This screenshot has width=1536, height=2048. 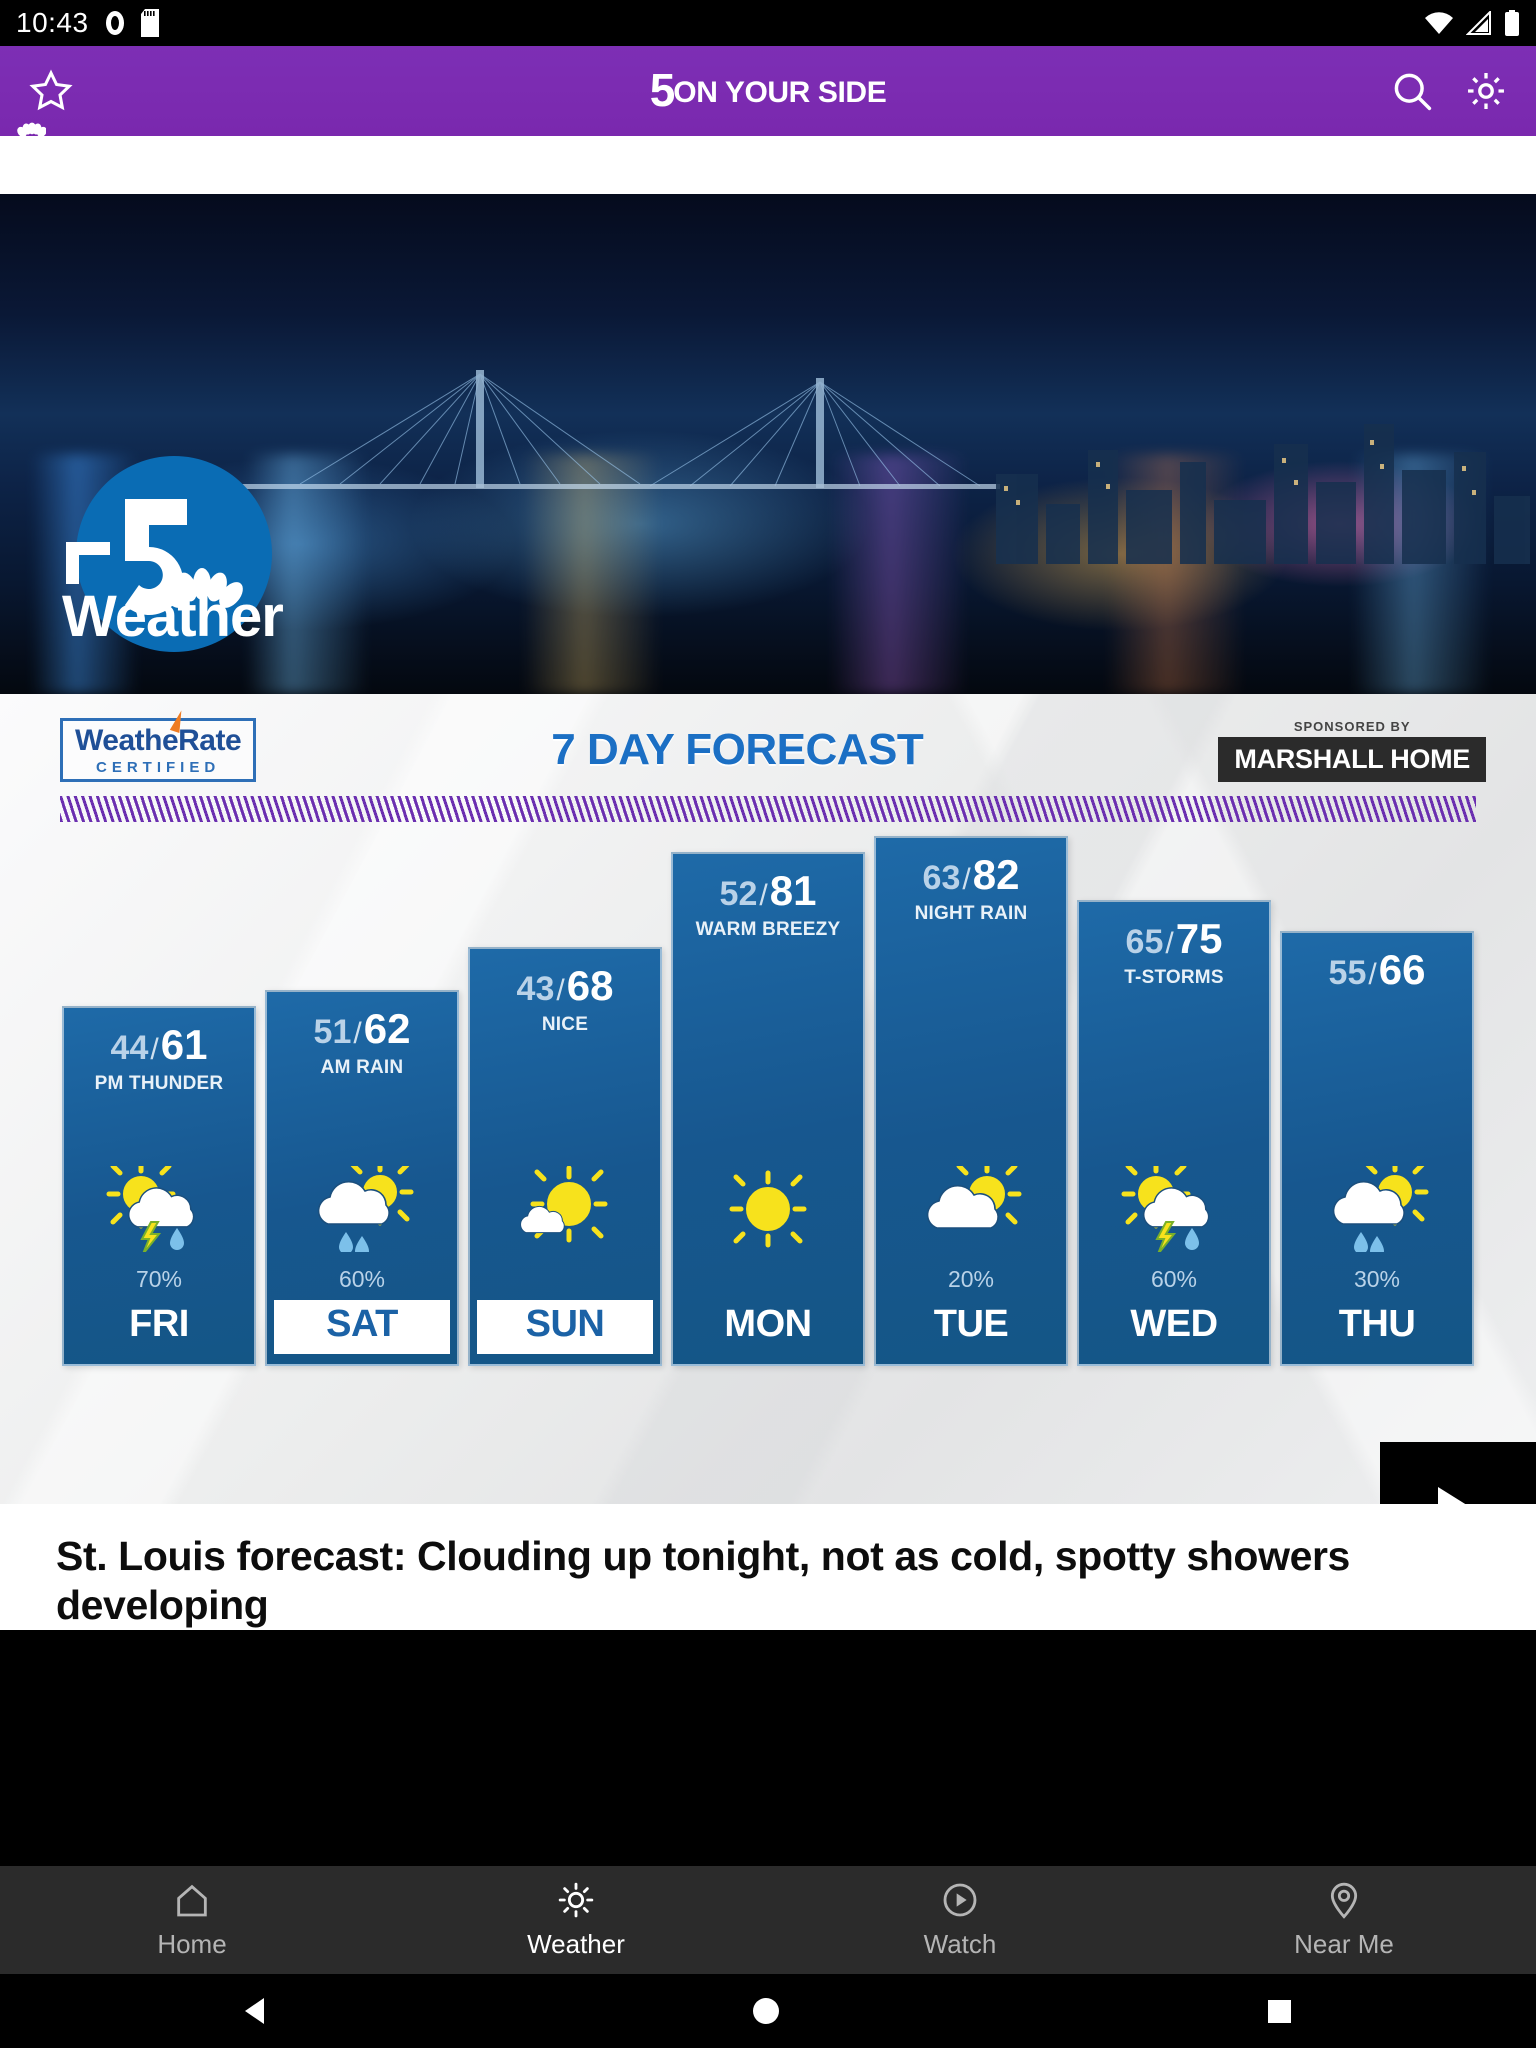 I want to click on forecast-day-column: 51/62 AM RAIN 60% SAT, so click(x=362, y=1177).